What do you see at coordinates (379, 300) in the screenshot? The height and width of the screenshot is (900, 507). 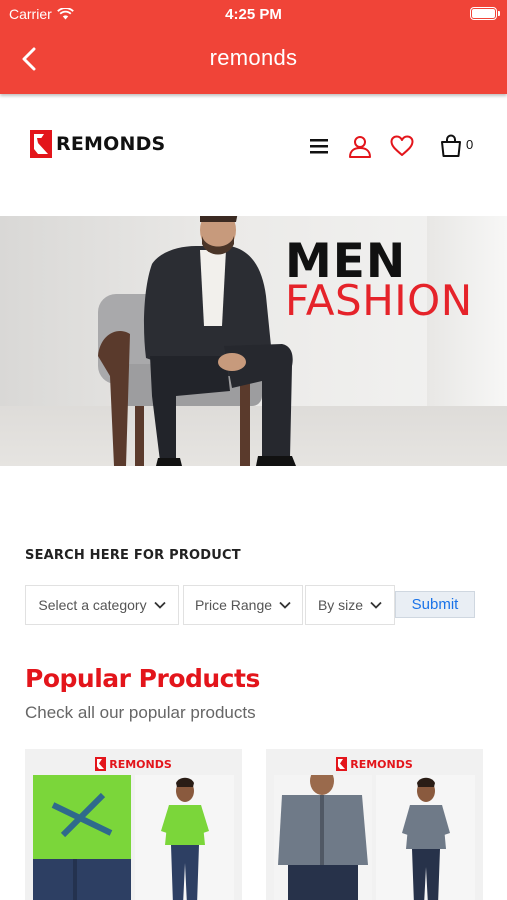 I see `banner-subheadline: FASHION` at bounding box center [379, 300].